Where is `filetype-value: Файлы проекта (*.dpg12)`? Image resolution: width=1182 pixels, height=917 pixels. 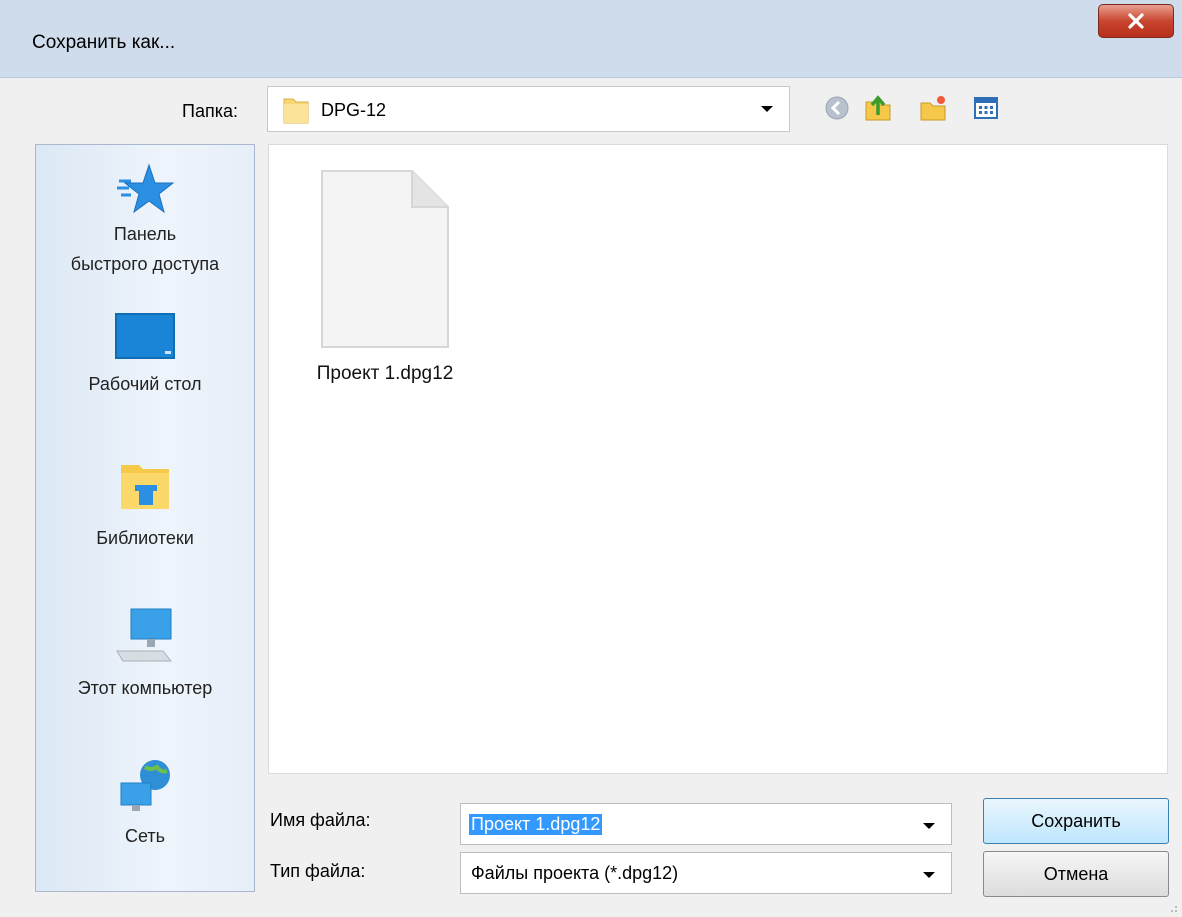 filetype-value: Файлы проекта (*.dpg12) is located at coordinates (575, 873).